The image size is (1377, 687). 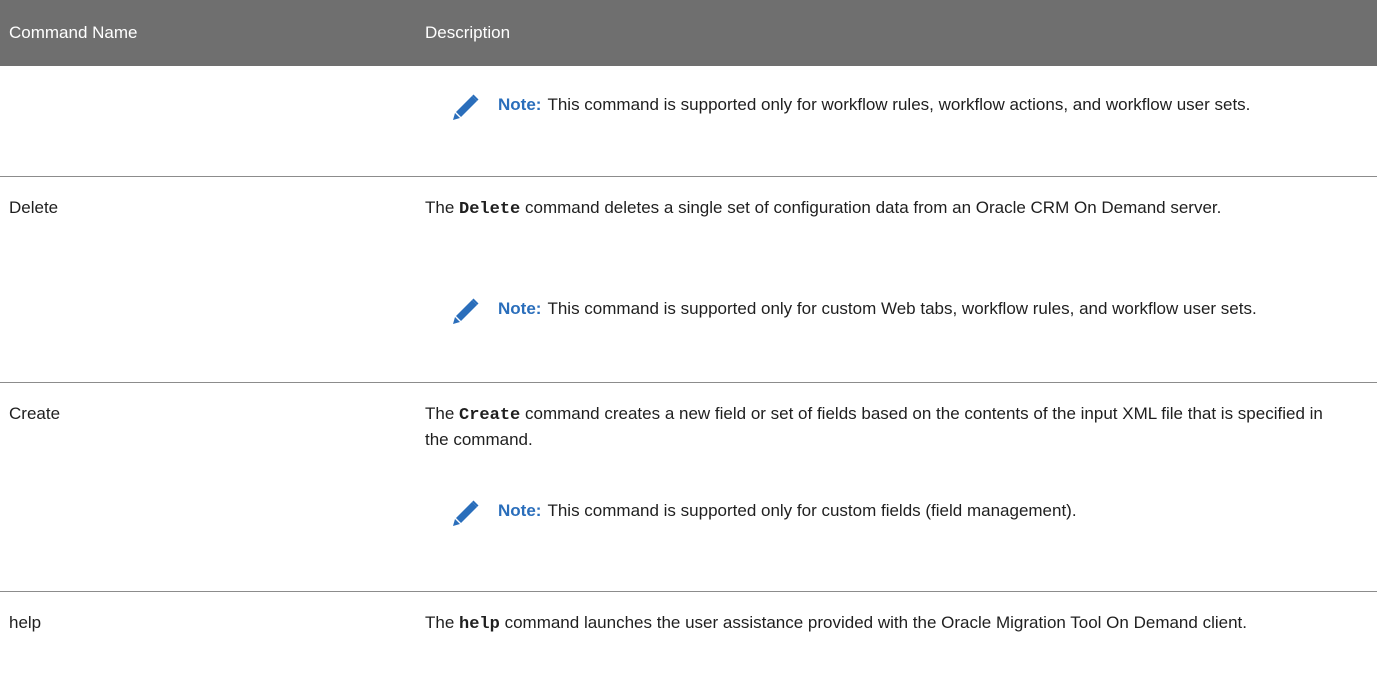 I want to click on command-name: Delete, so click(x=34, y=207).